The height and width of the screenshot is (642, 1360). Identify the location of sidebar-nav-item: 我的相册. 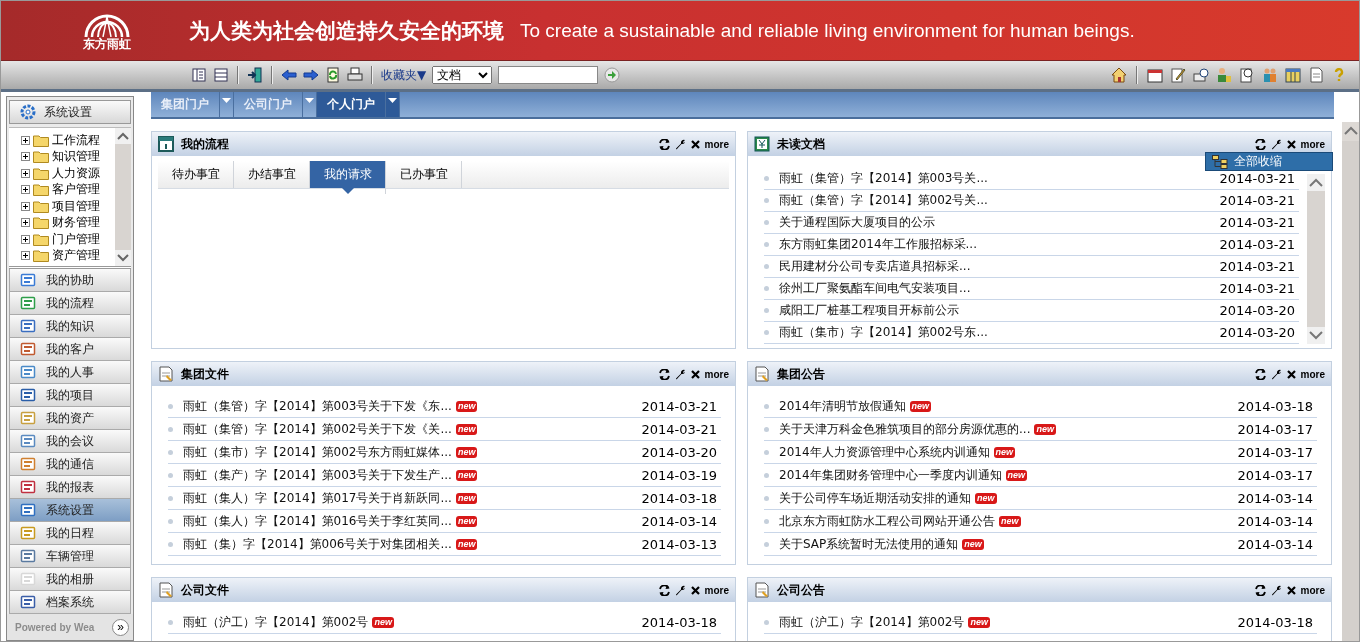
(70, 579).